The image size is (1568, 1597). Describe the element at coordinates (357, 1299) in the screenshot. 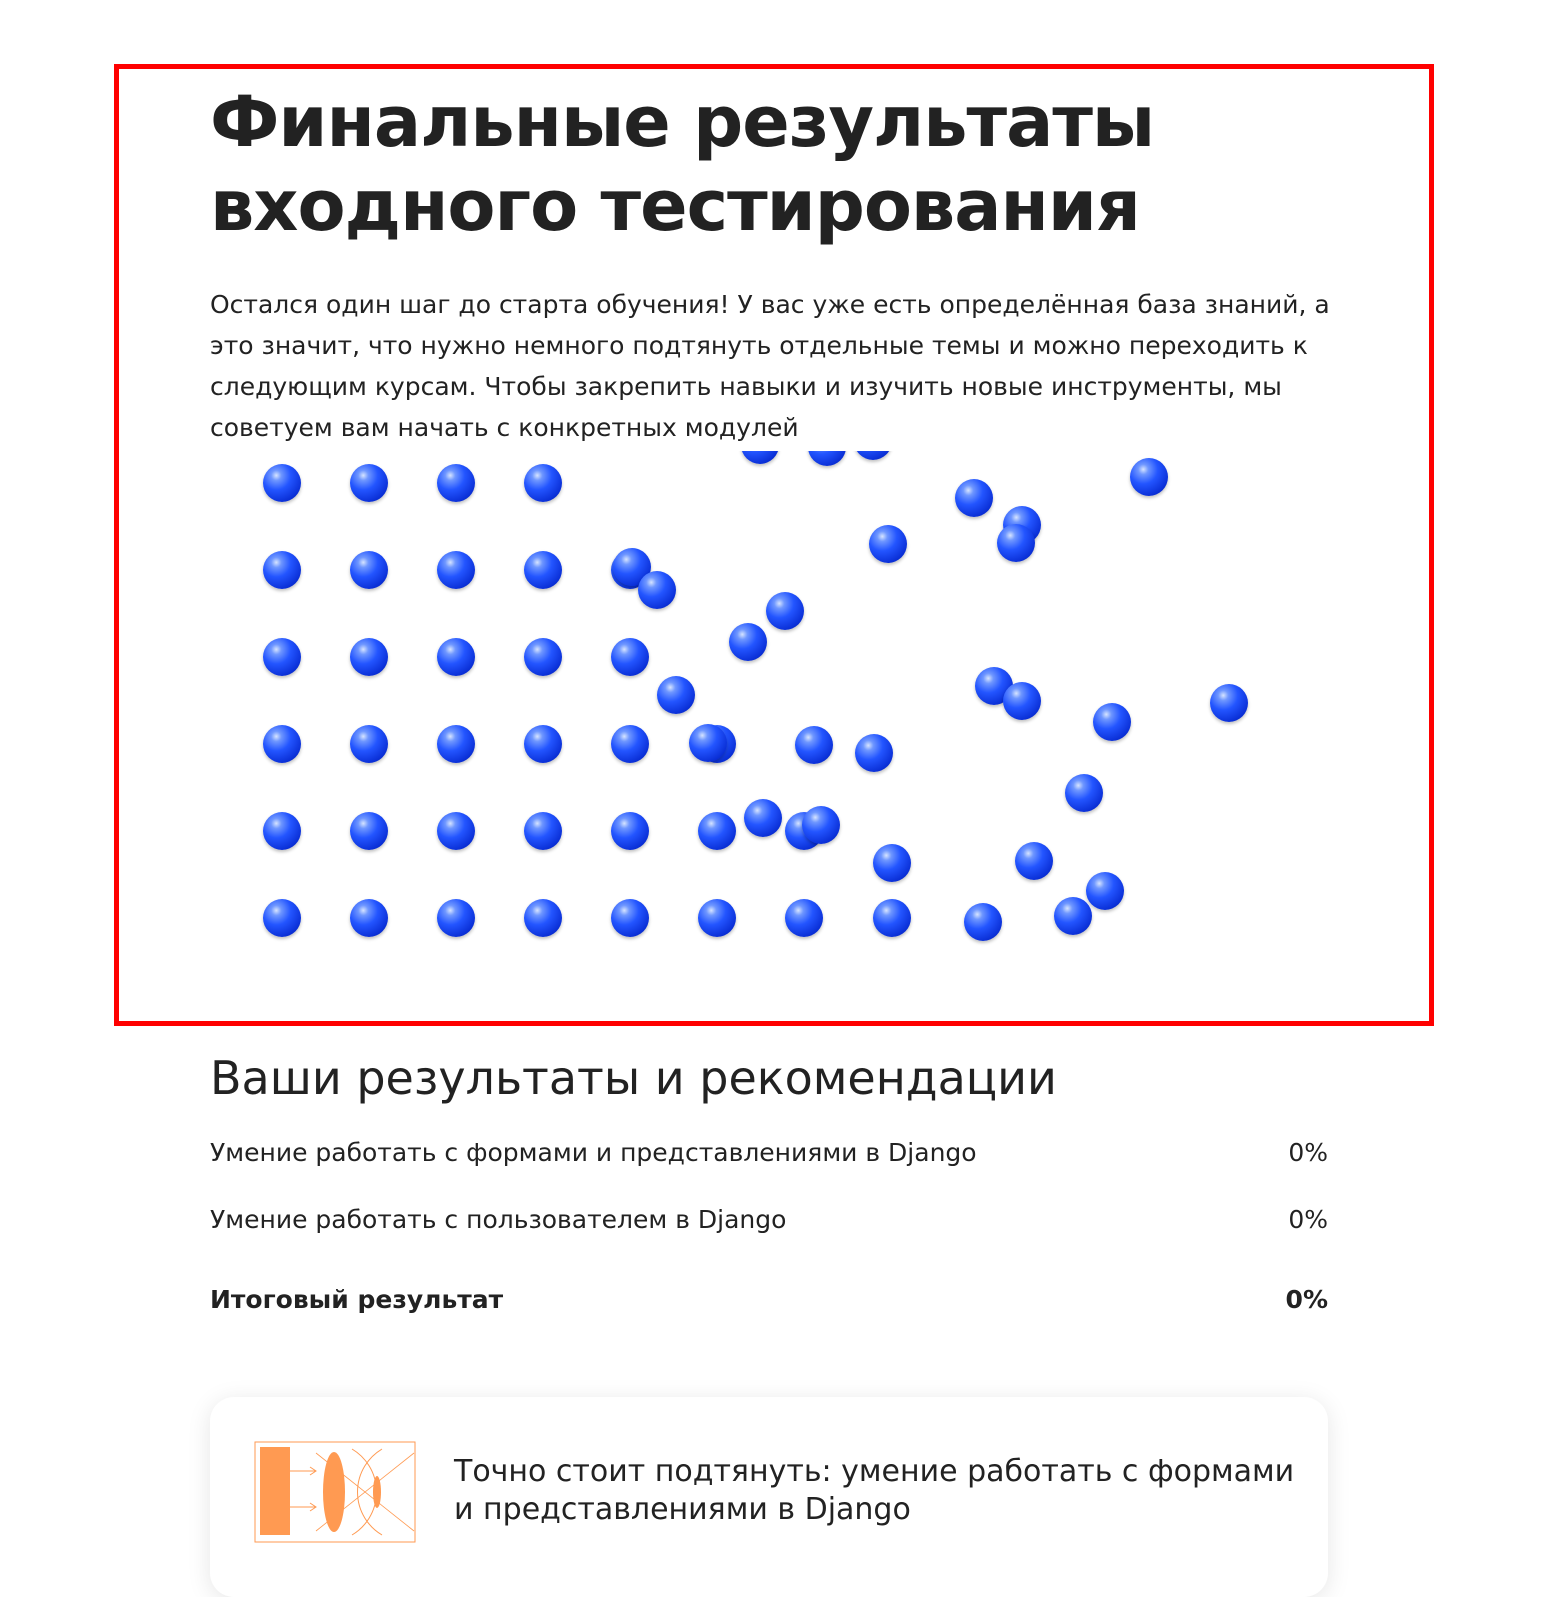

I see `total-label: Итоговый результат` at that location.